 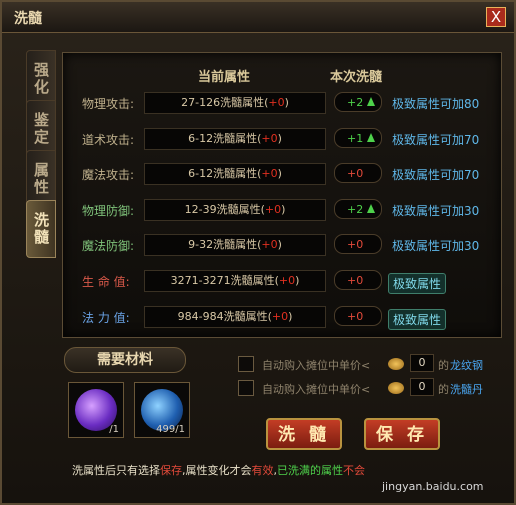 What do you see at coordinates (224, 209) in the screenshot?
I see `attr-value-text: 12-39洗髓属性(` at bounding box center [224, 209].